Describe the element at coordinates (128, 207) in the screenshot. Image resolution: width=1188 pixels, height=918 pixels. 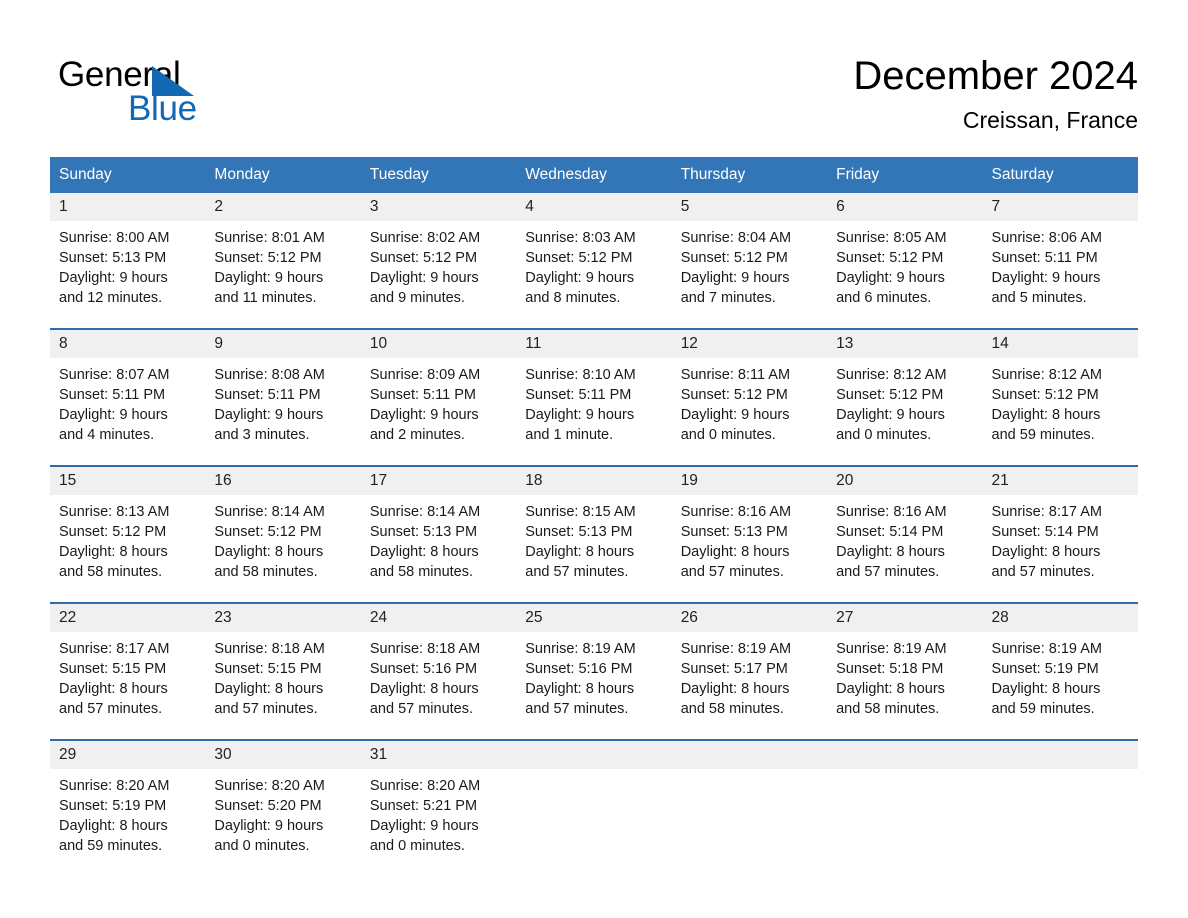
I see `day-number: 1` at that location.